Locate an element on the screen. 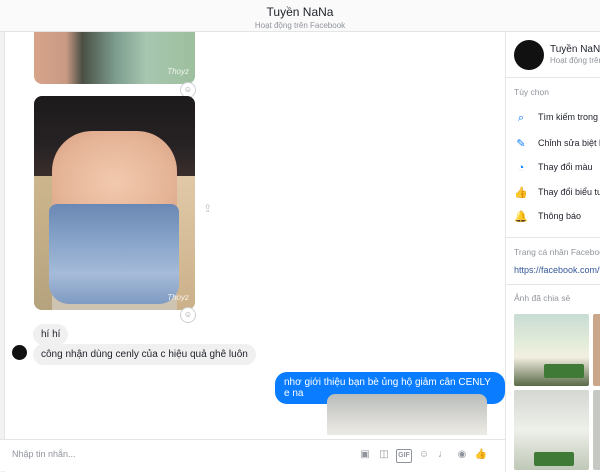 Image resolution: width=600 pixels, height=472 pixels. composer-toolbar: ▣ ◫ GIF ☺ ♩ ◉ 👍 is located at coordinates (423, 455).